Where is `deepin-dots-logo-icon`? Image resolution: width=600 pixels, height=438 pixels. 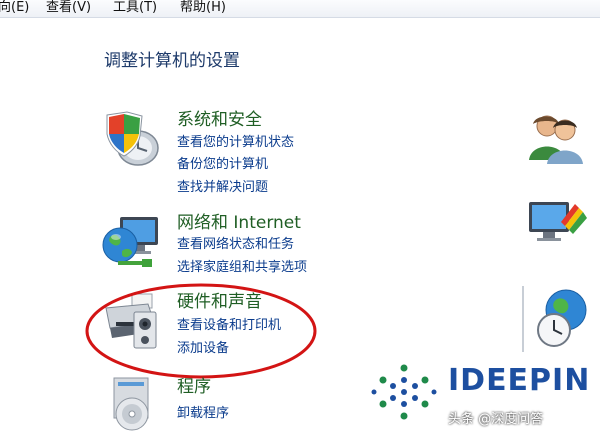
deepin-dots-logo-icon is located at coordinates (404, 392).